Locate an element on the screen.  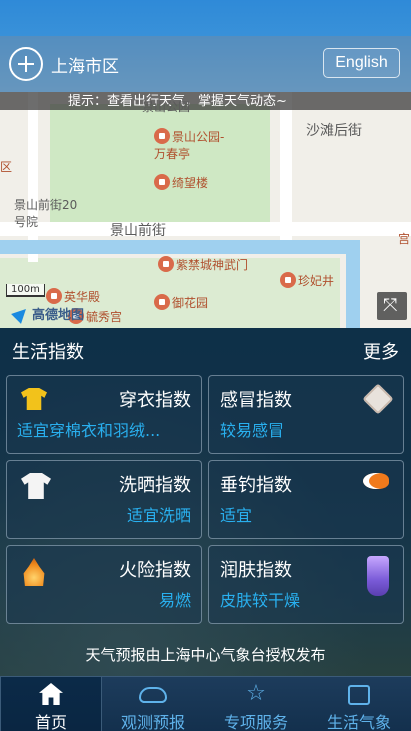
fullscreen-map-icon is located at coordinates (392, 306).